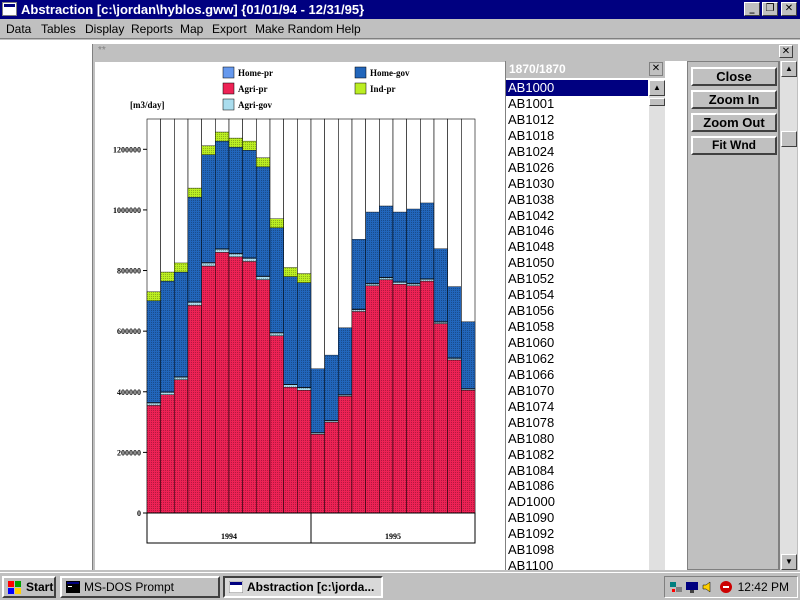  I want to click on list-item: AB1038, so click(577, 200).